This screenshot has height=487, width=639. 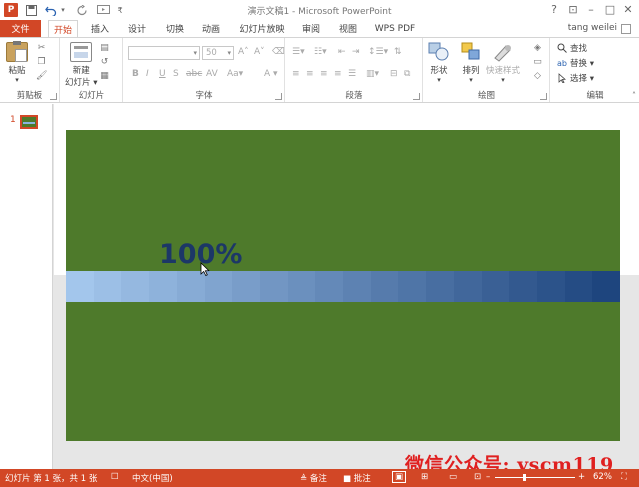 What do you see at coordinates (211, 28) in the screenshot?
I see `tab-animations: 动画` at bounding box center [211, 28].